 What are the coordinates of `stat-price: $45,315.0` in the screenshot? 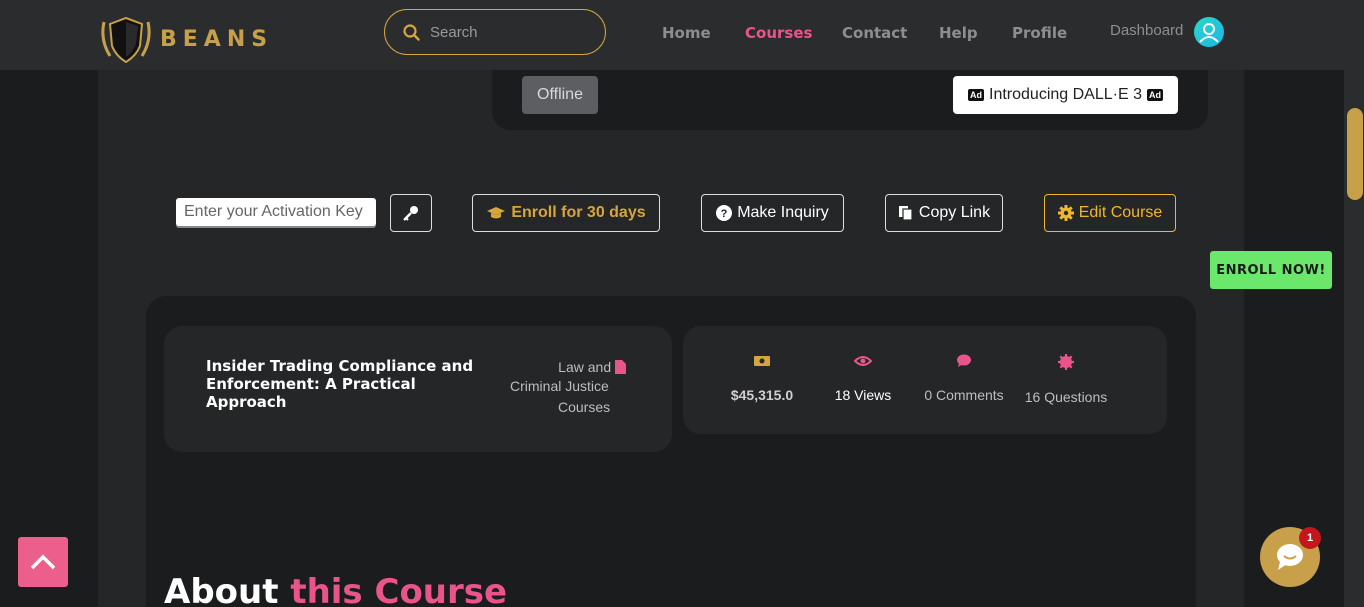 It's located at (762, 378).